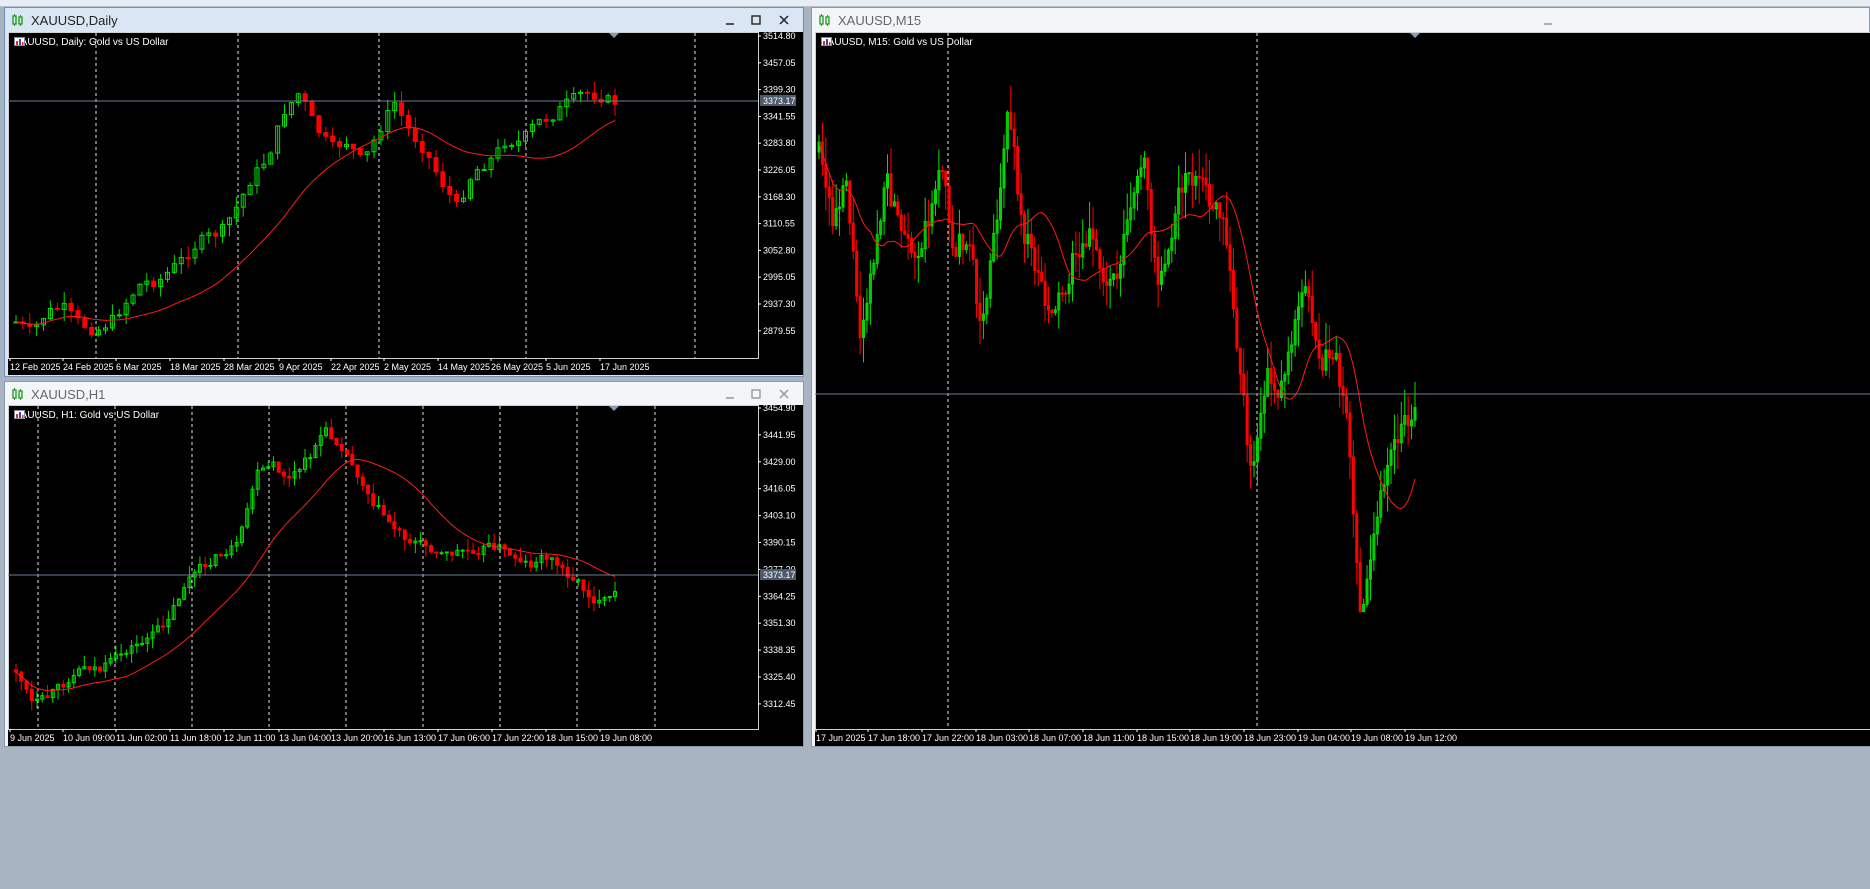 Image resolution: width=1870 pixels, height=889 pixels. I want to click on x-tick-label: 5 Jun 2025, so click(568, 367).